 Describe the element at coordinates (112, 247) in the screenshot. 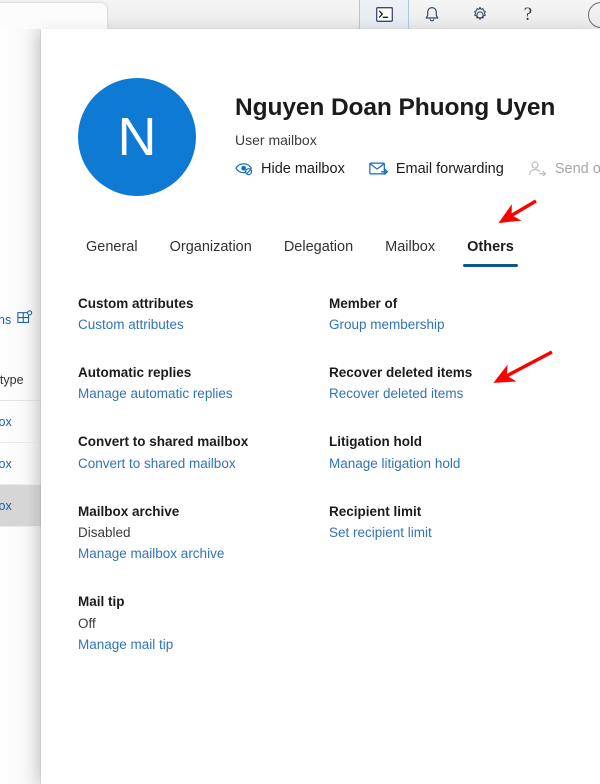

I see `tab-general-label: General` at that location.